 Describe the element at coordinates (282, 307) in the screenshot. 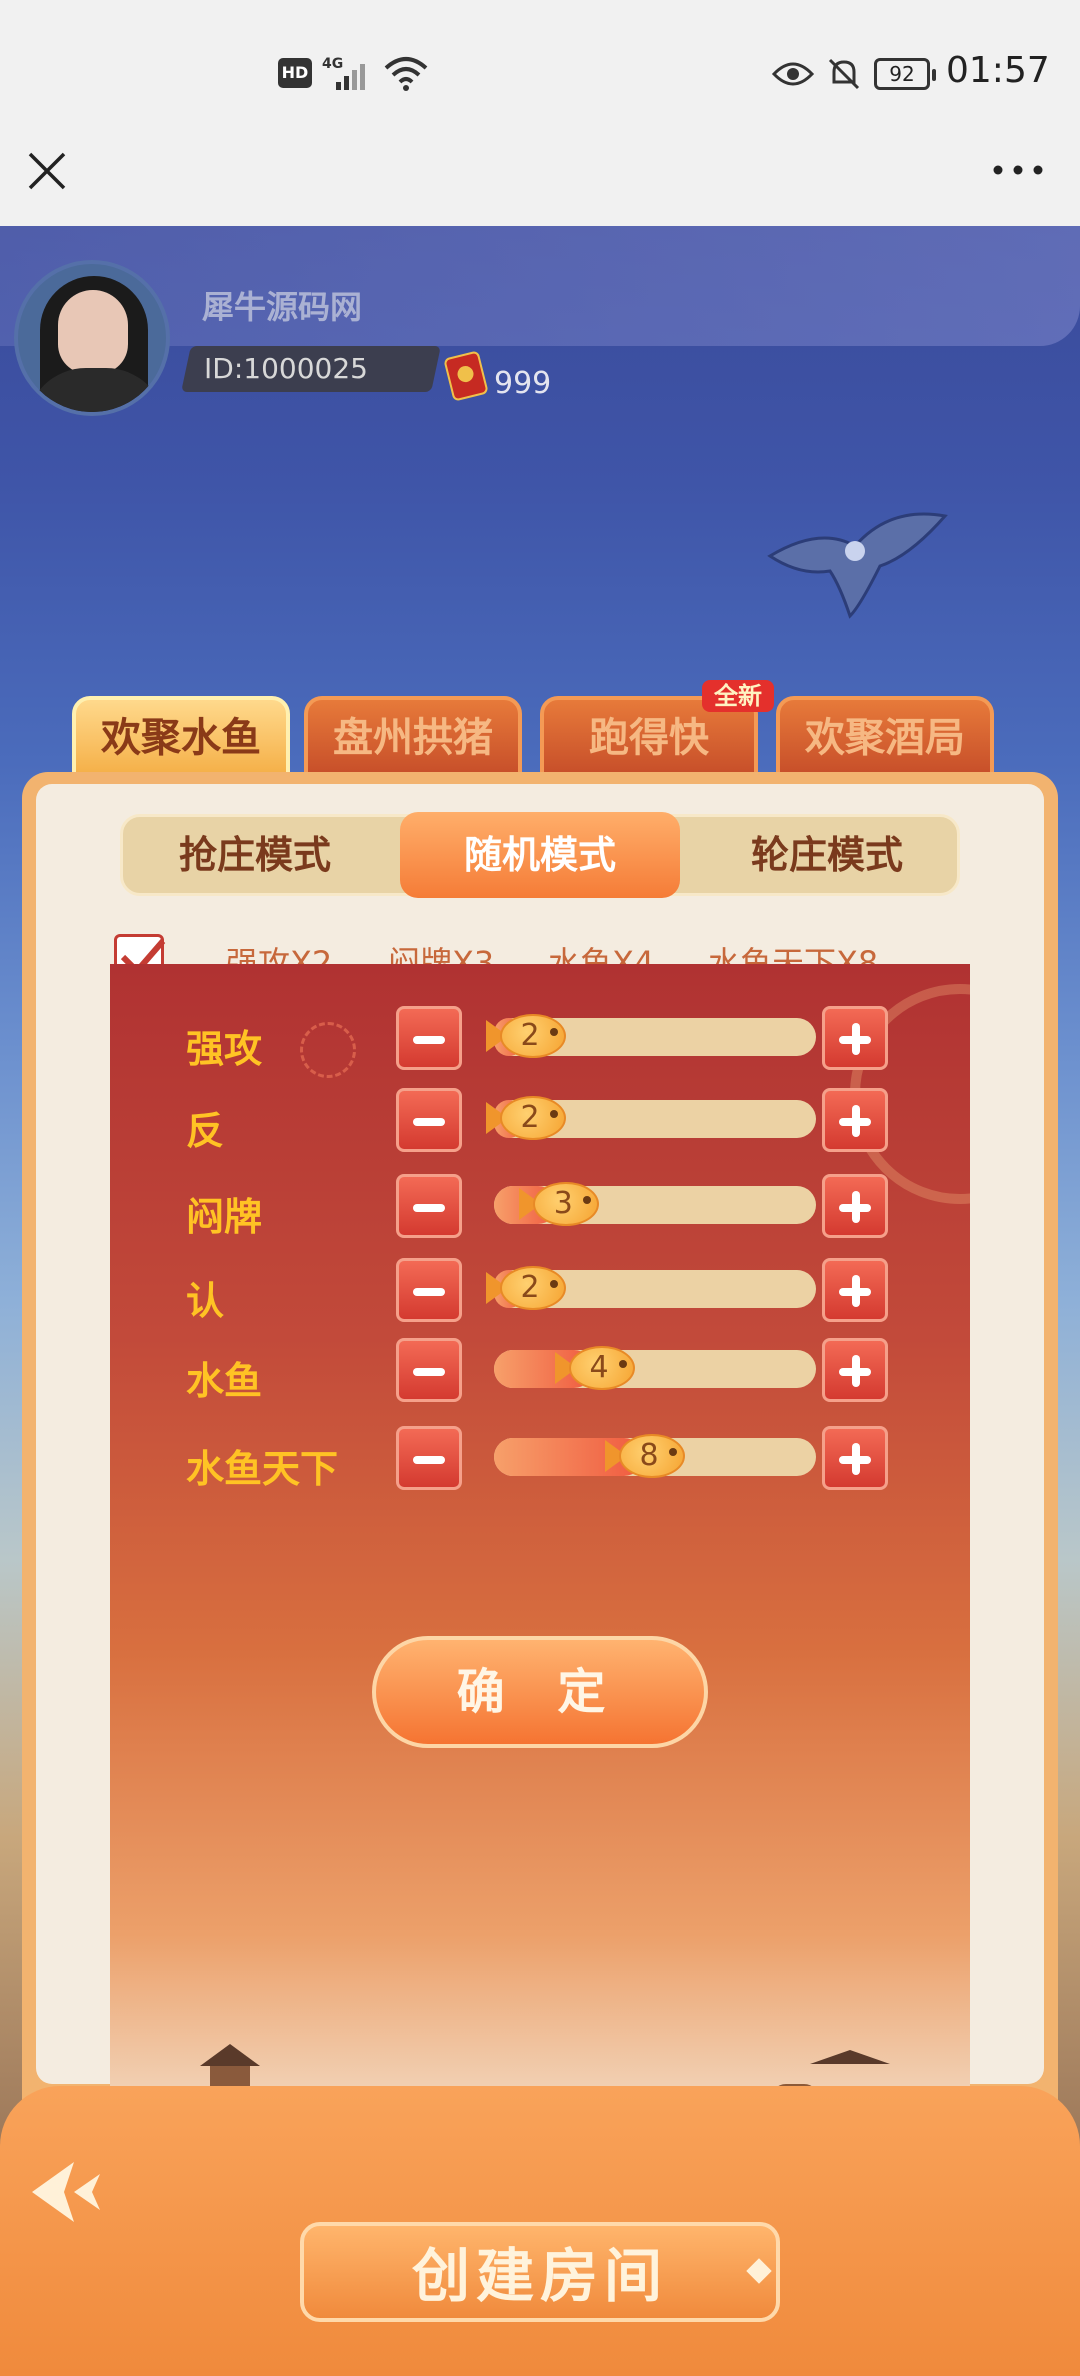

I see `player-name: 犀牛源码网` at that location.